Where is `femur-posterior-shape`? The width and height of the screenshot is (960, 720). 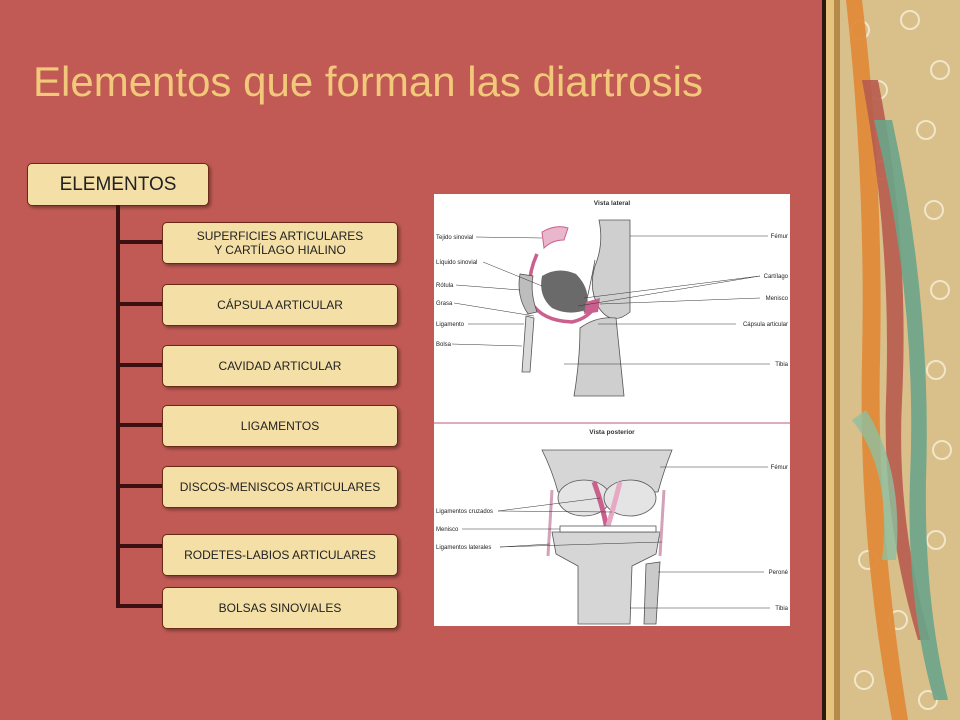
femur-posterior-shape is located at coordinates (607, 471).